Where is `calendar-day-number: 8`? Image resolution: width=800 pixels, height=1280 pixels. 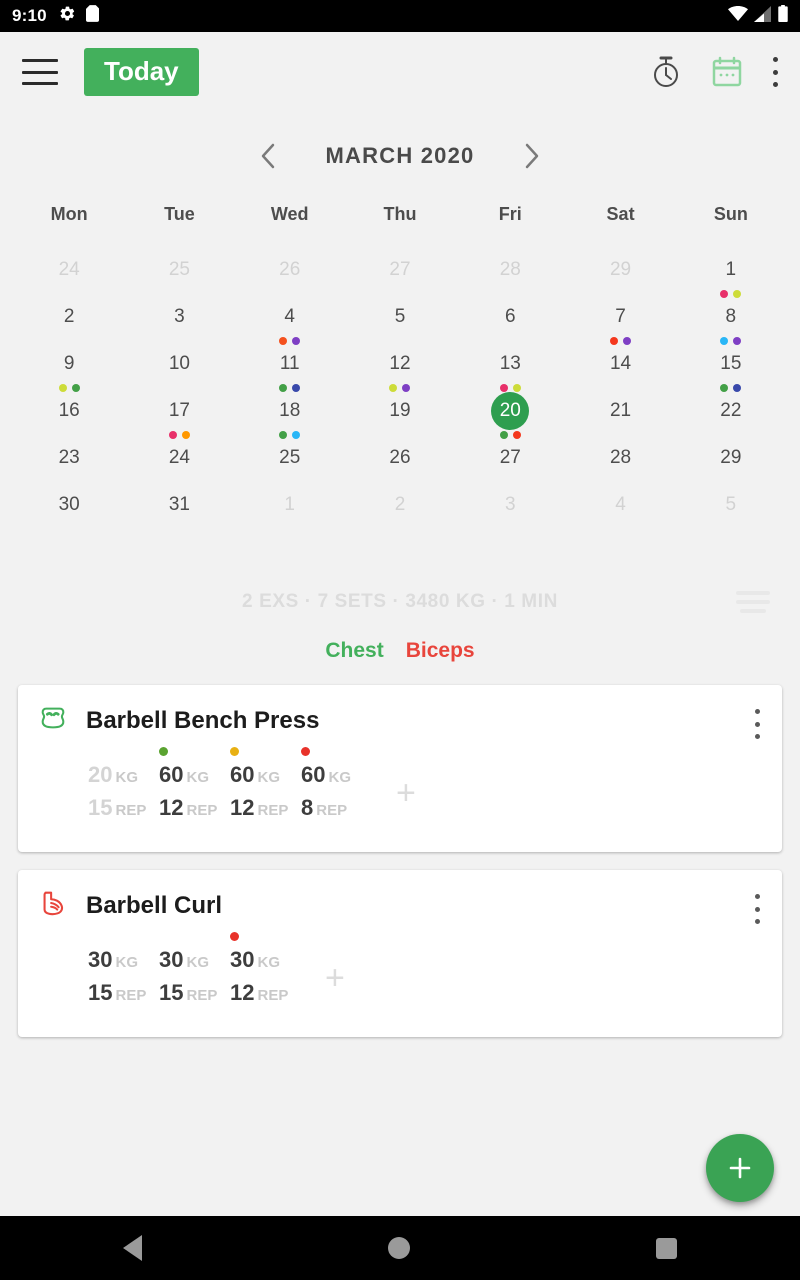 calendar-day-number: 8 is located at coordinates (731, 316).